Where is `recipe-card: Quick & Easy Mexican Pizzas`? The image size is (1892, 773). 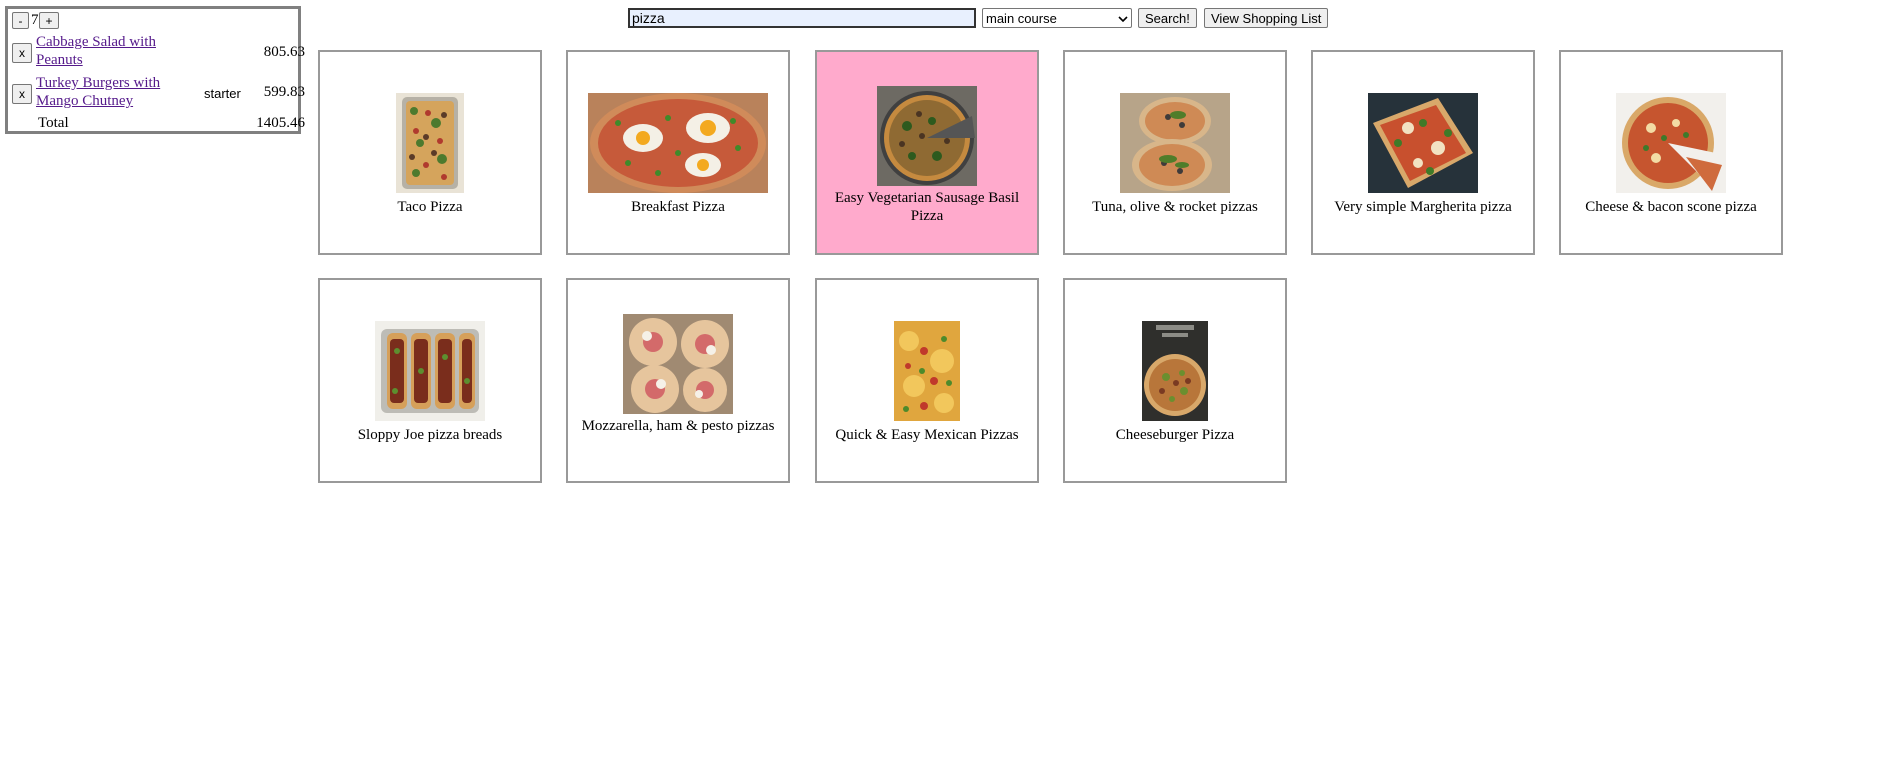 recipe-card: Quick & Easy Mexican Pizzas is located at coordinates (927, 380).